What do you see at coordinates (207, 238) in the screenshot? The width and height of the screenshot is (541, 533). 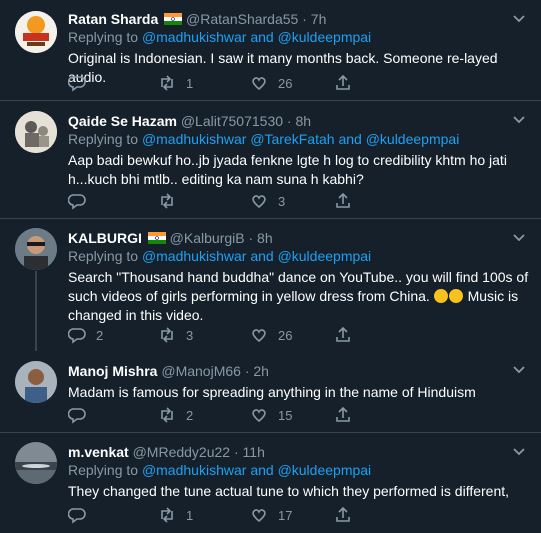 I see `user-handle: @KalburgiB` at bounding box center [207, 238].